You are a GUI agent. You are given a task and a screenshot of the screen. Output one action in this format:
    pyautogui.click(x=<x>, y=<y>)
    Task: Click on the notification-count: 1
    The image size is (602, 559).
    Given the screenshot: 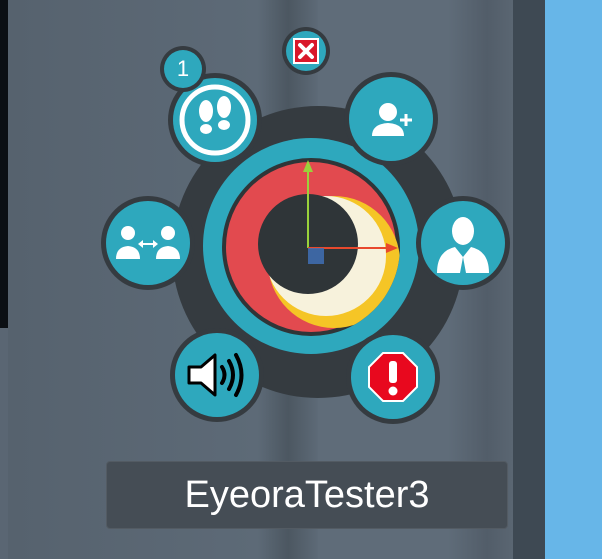 What is the action you would take?
    pyautogui.click(x=183, y=69)
    